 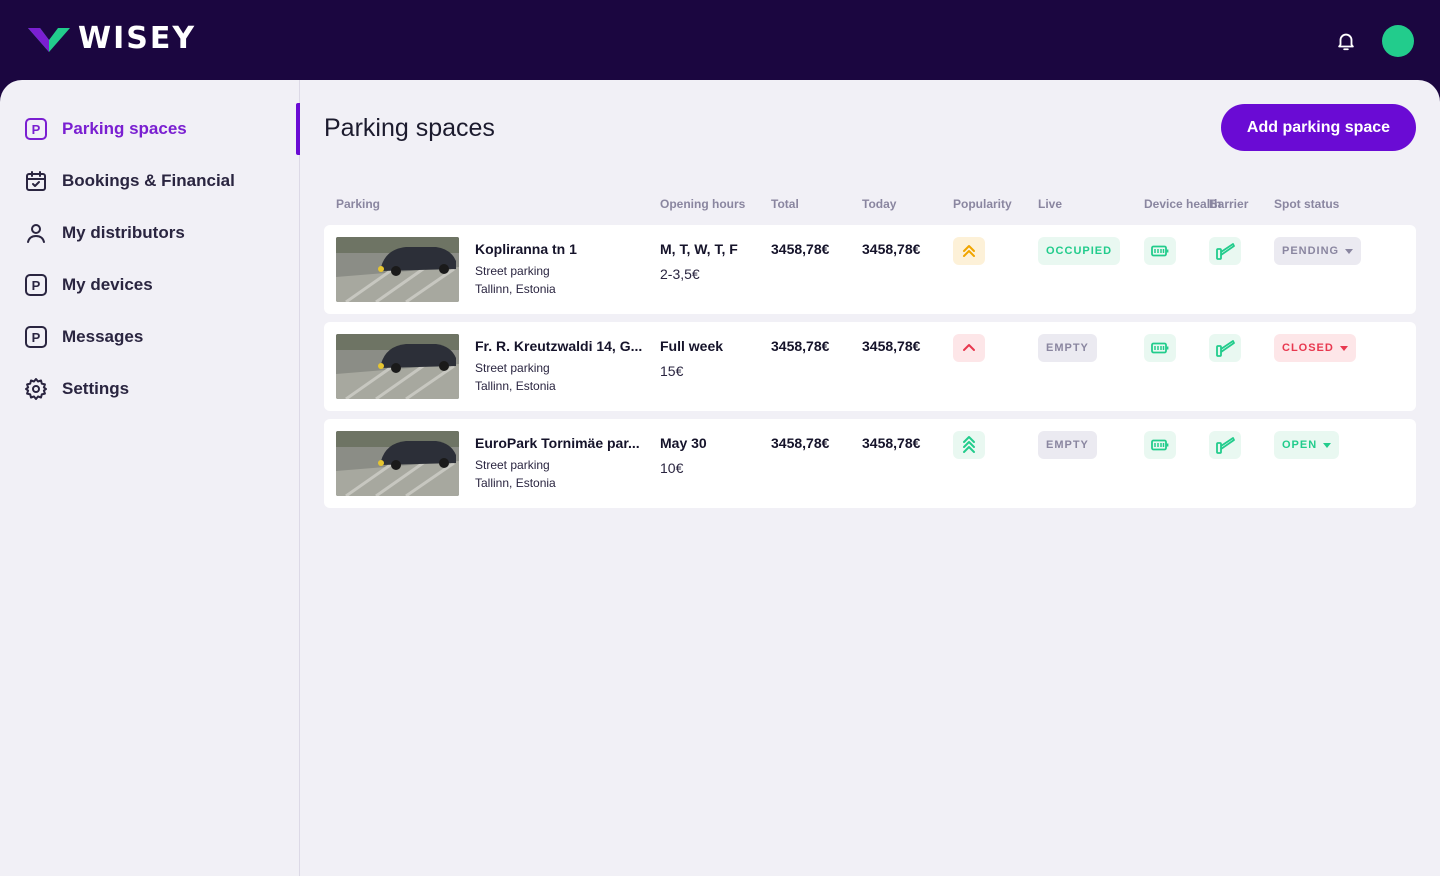 I want to click on sidebar-item-bookings: Bookings & Financial, so click(x=129, y=181).